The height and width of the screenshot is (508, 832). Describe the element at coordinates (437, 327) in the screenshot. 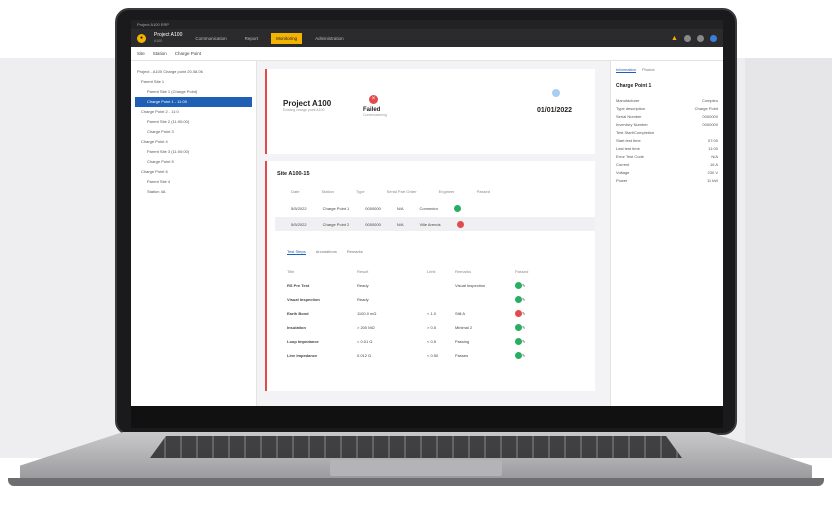

I see `step-row: Insulation > 200 MΩ > 0.5 Minimal 2 ✎` at that location.